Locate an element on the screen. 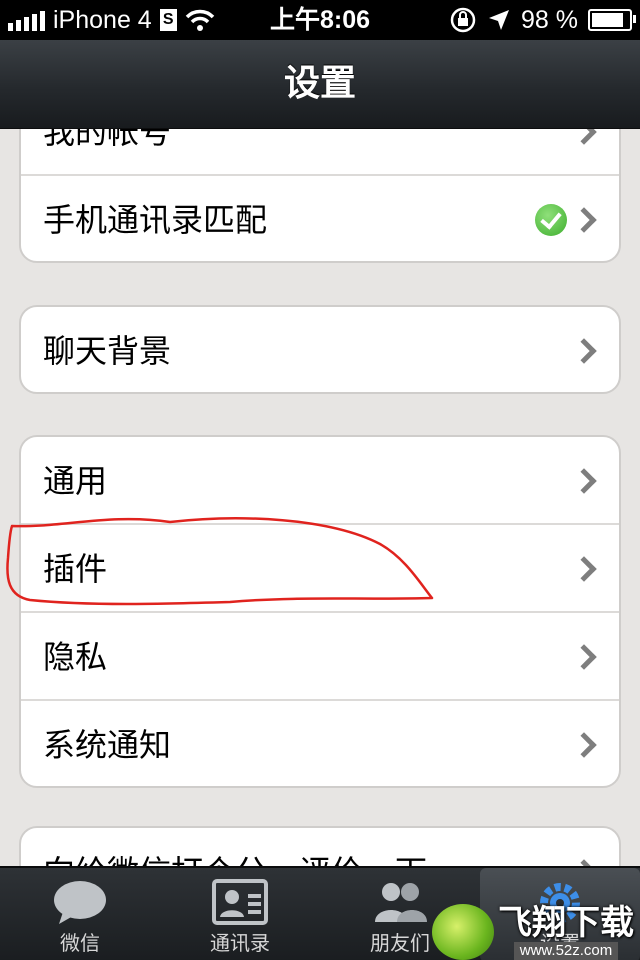  cell-label: 系统通知 is located at coordinates (107, 745).